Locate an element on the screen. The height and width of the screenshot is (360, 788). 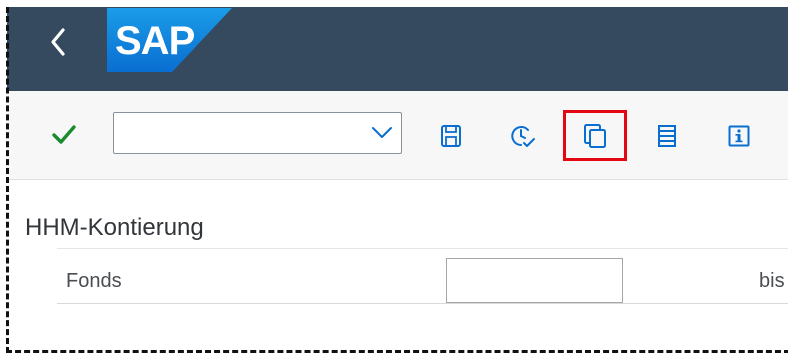
sap-logo: SAP is located at coordinates (169, 40).